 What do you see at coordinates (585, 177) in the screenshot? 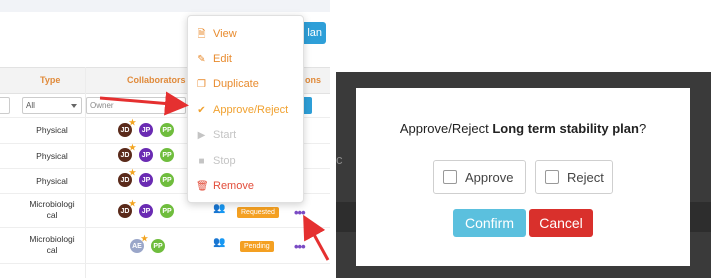
I see `reject-label: Reject` at bounding box center [585, 177].